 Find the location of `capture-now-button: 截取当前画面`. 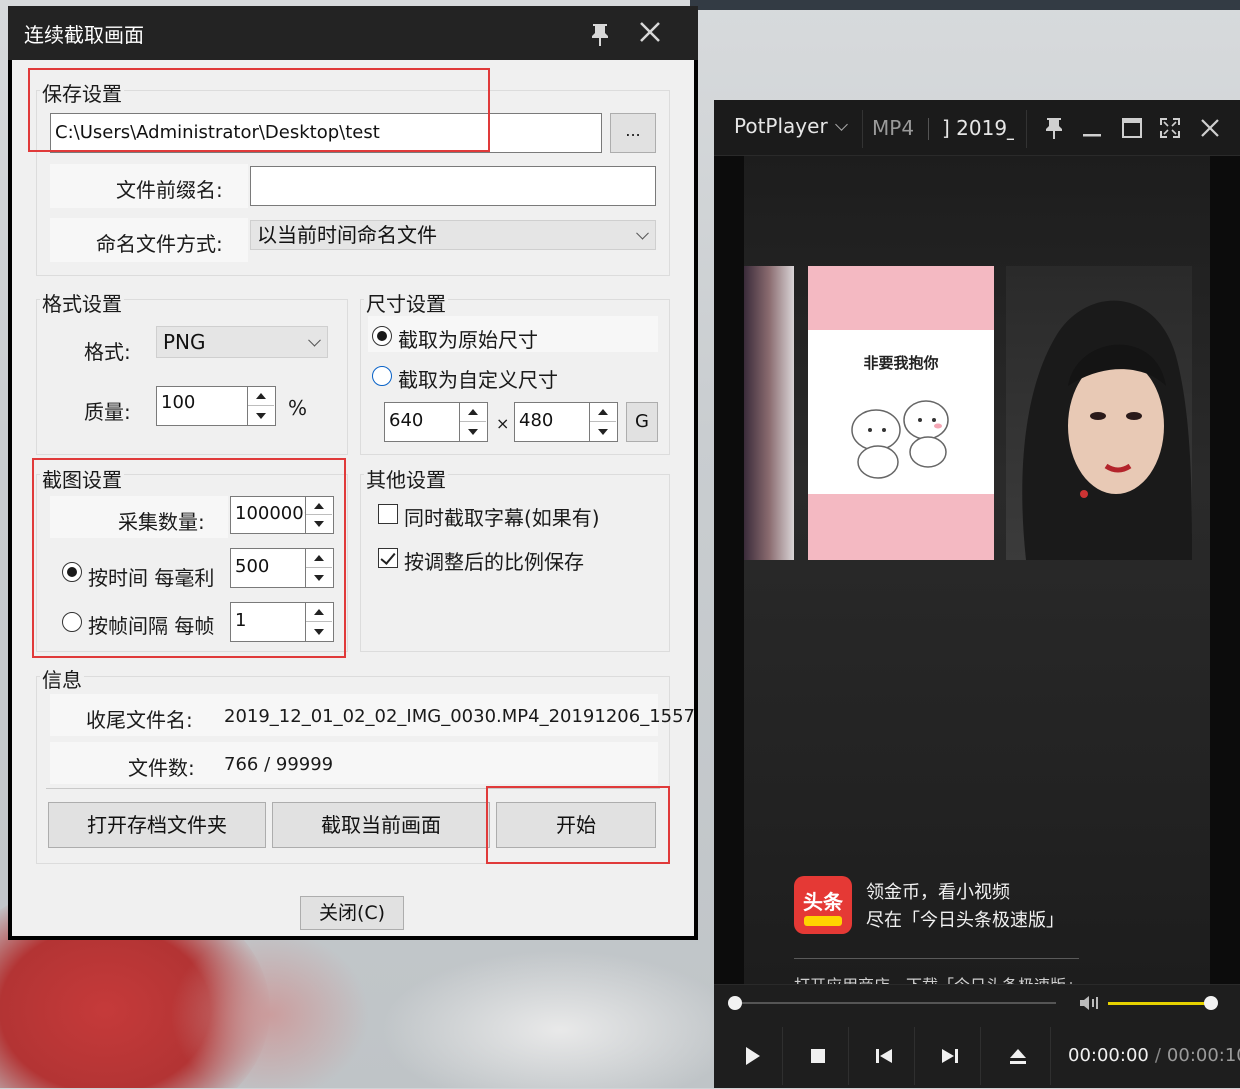

capture-now-button: 截取当前画面 is located at coordinates (381, 825).